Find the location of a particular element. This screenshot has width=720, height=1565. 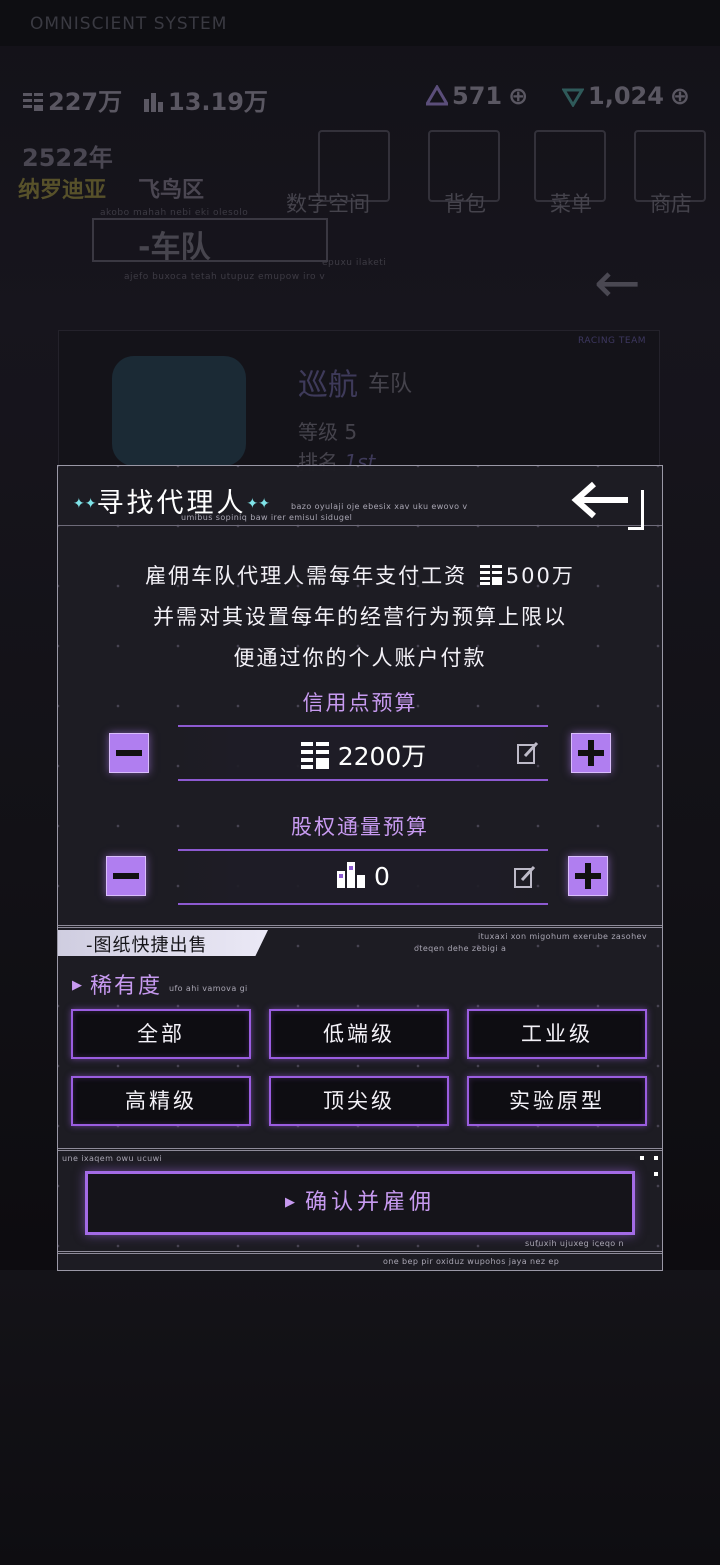

footer-tiny-bottom: one bep pir oxiduz wupohos jaya nez ep is located at coordinates (471, 1261).